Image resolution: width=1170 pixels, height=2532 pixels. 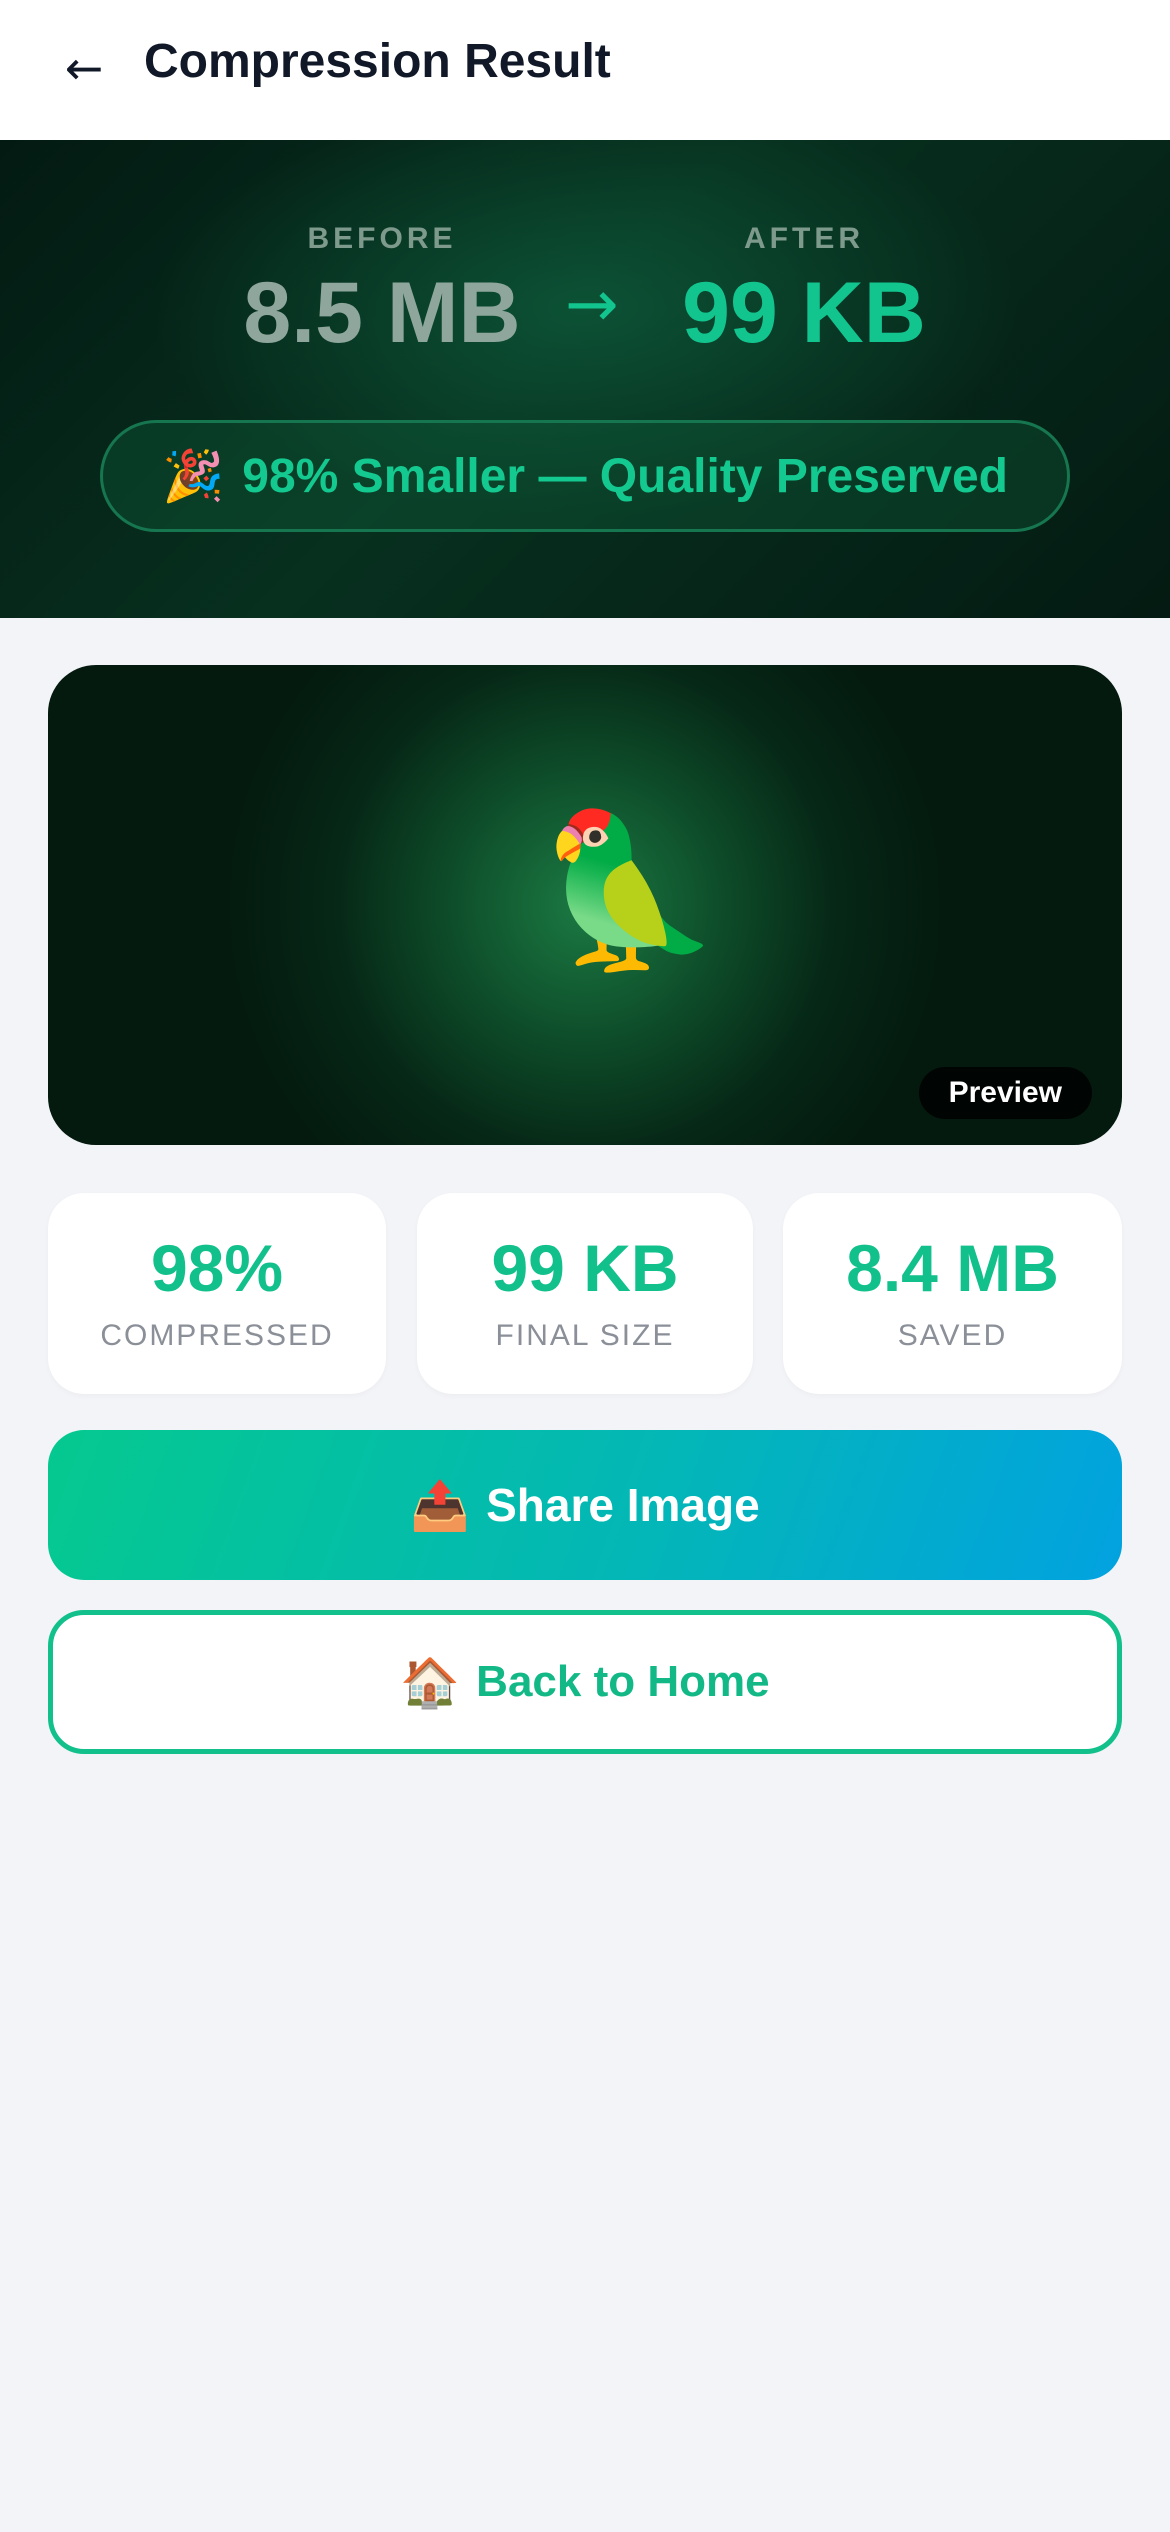 I want to click on stat-card-compressed: 98% COMPRESSED, so click(x=217, y=1293).